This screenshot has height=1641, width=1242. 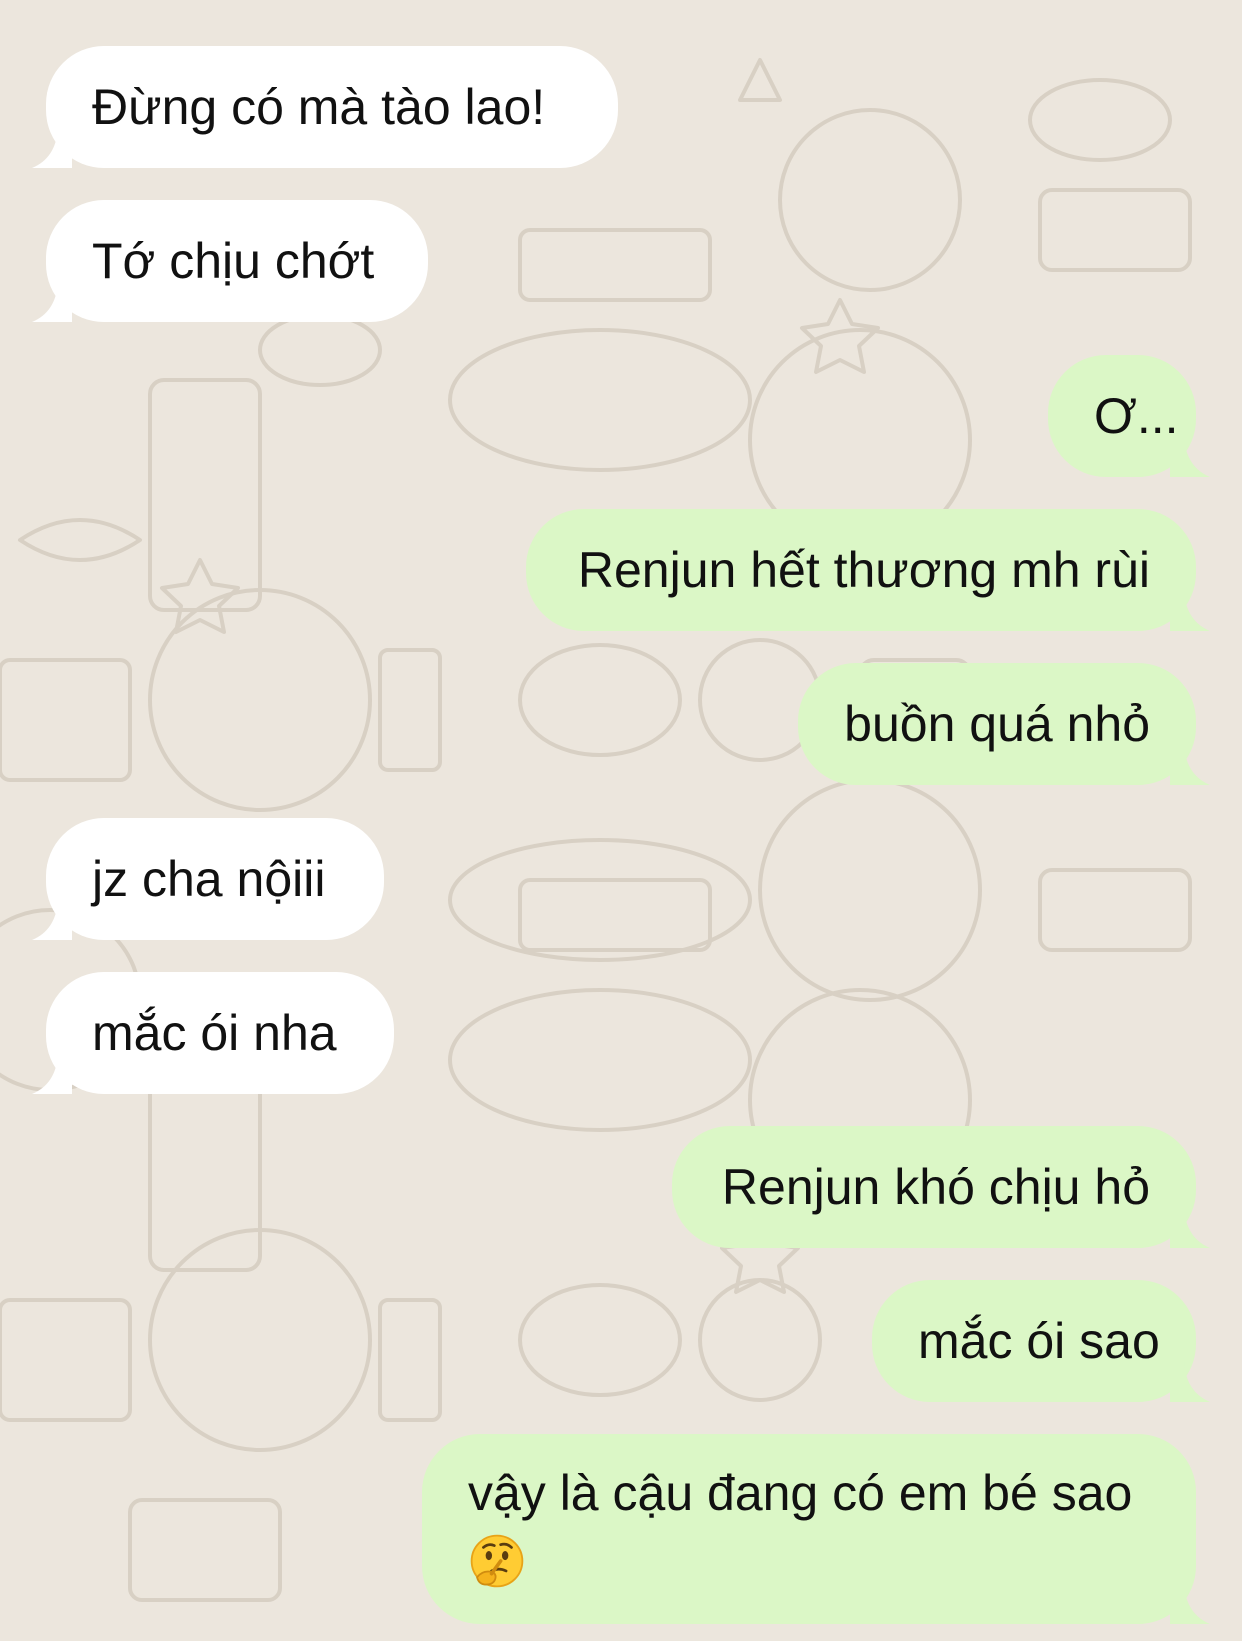 I want to click on message-bubble-outgoing: vậy là cậu đang có em bé sao, so click(x=816, y=1529).